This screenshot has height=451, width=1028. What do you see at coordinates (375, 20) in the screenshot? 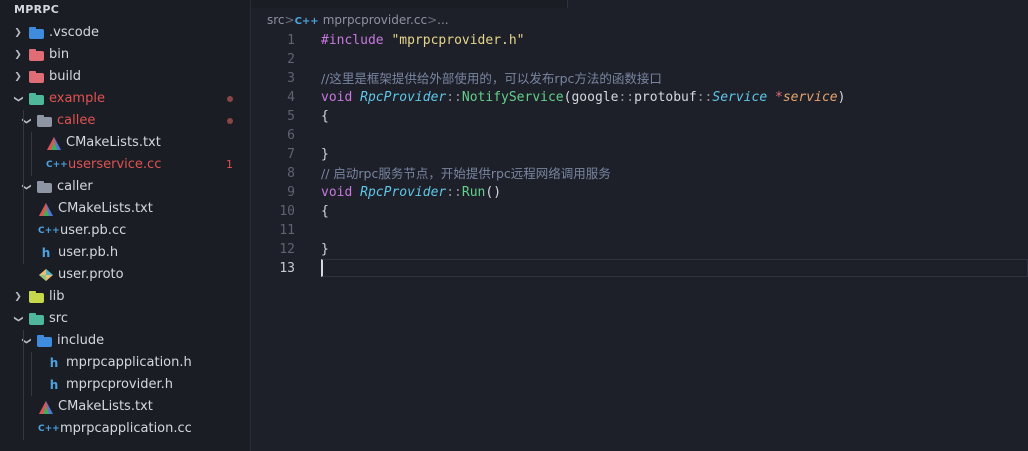
I see `breadcrumb-segment: mprpcprovider.cc` at bounding box center [375, 20].